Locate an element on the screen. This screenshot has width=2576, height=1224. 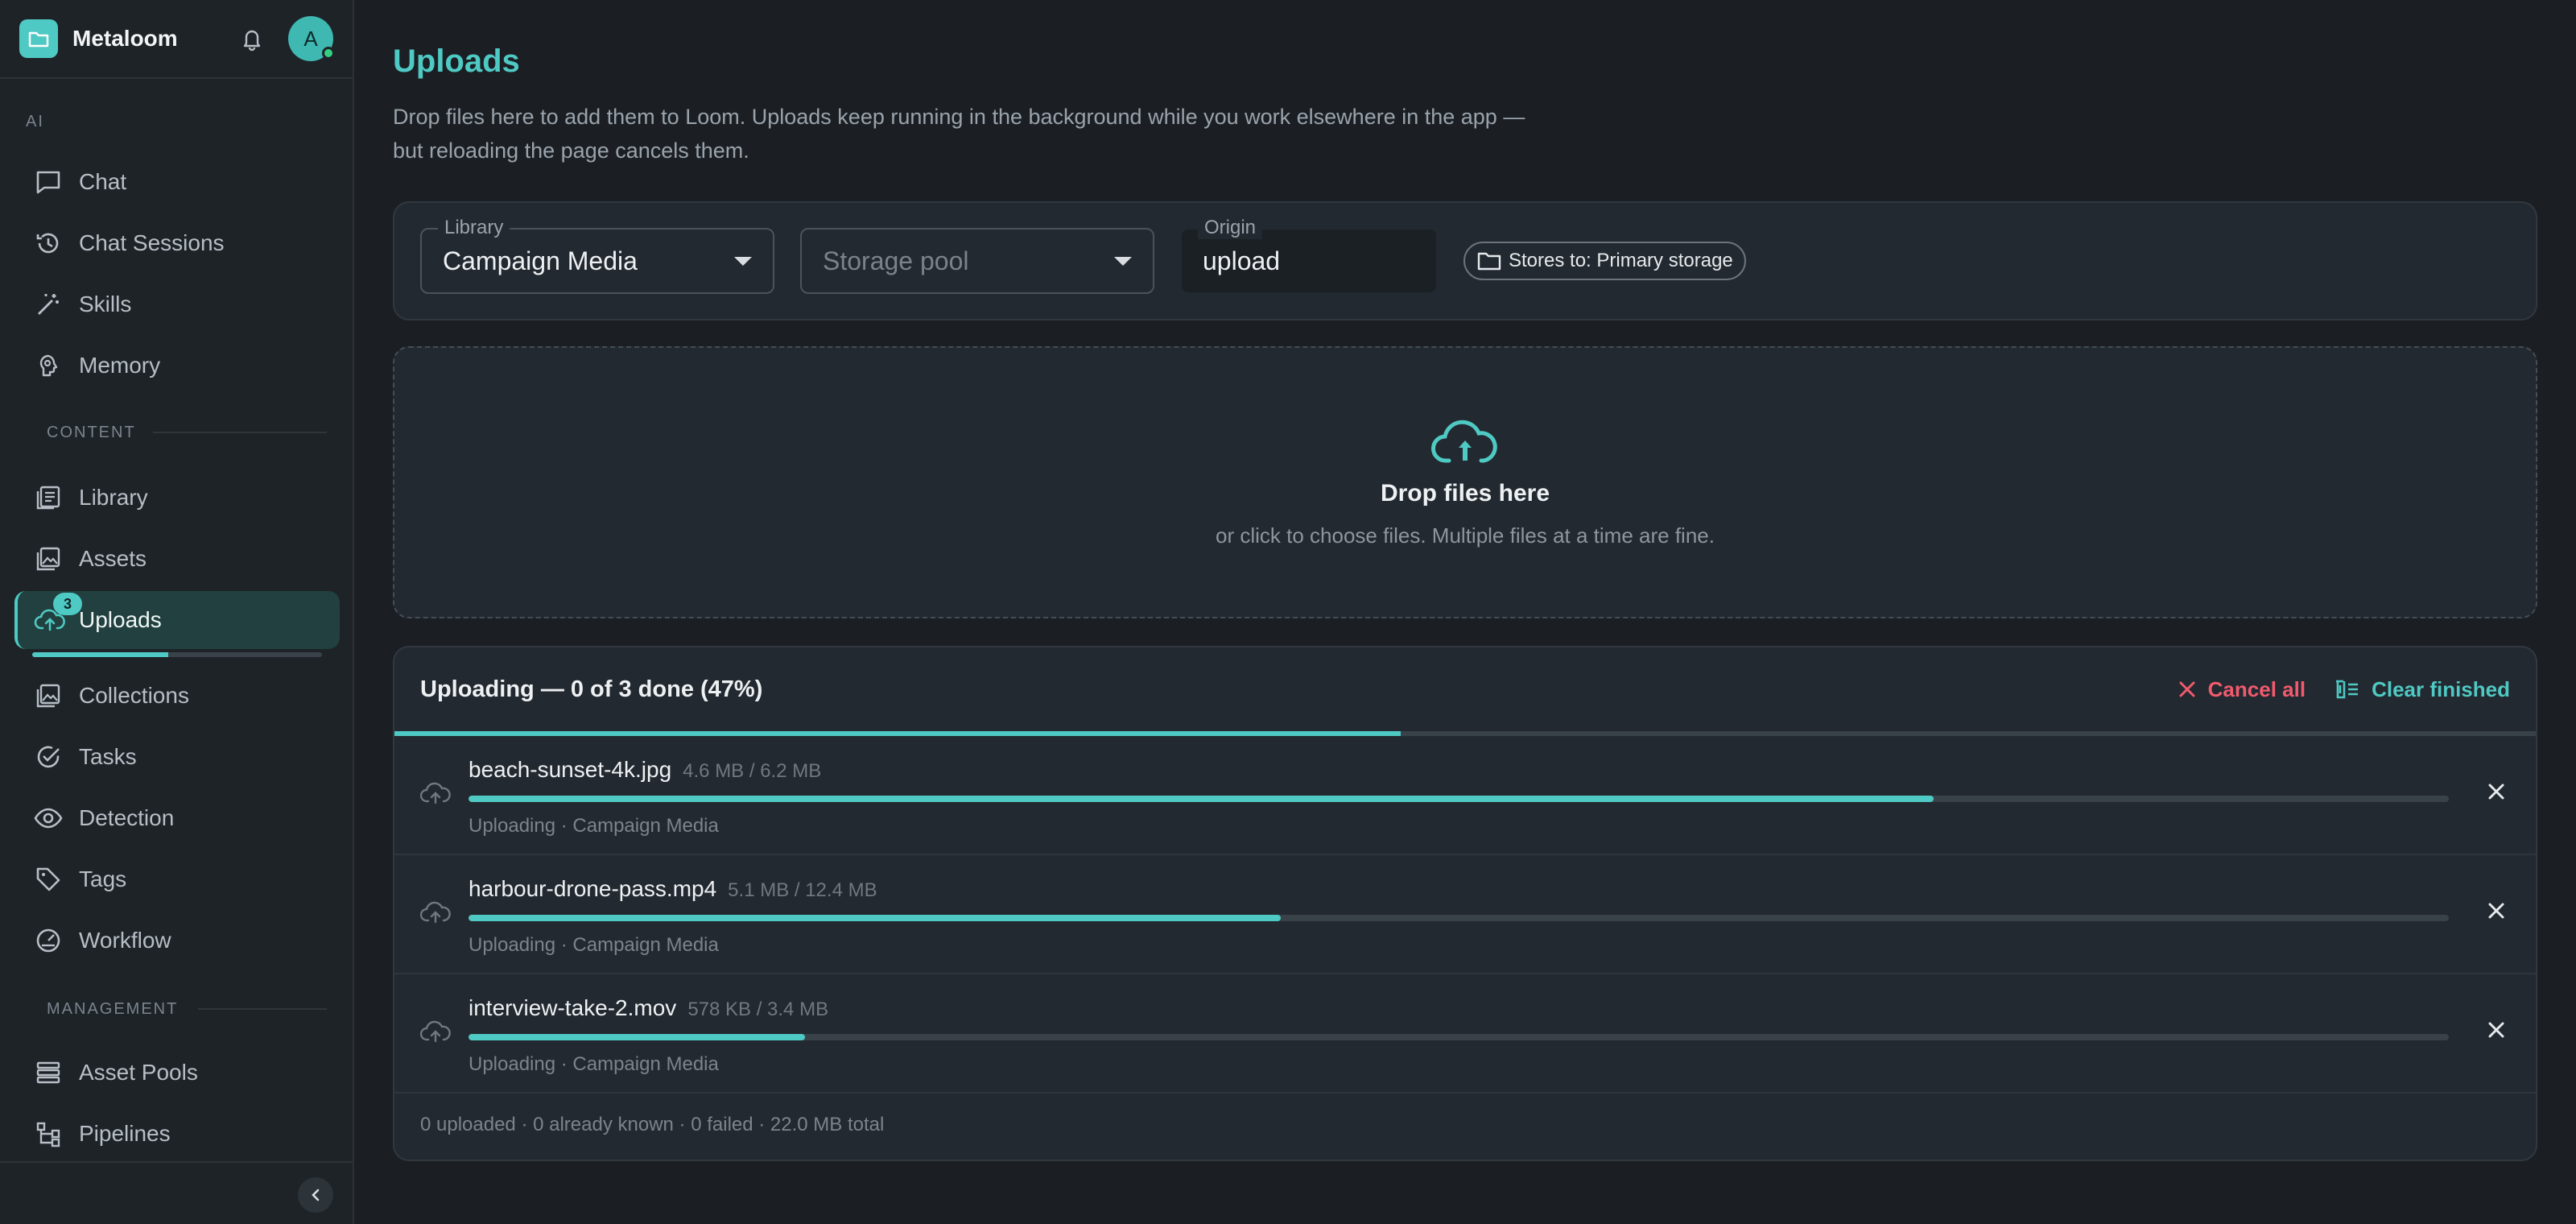
avatar-initial: A is located at coordinates (310, 38).